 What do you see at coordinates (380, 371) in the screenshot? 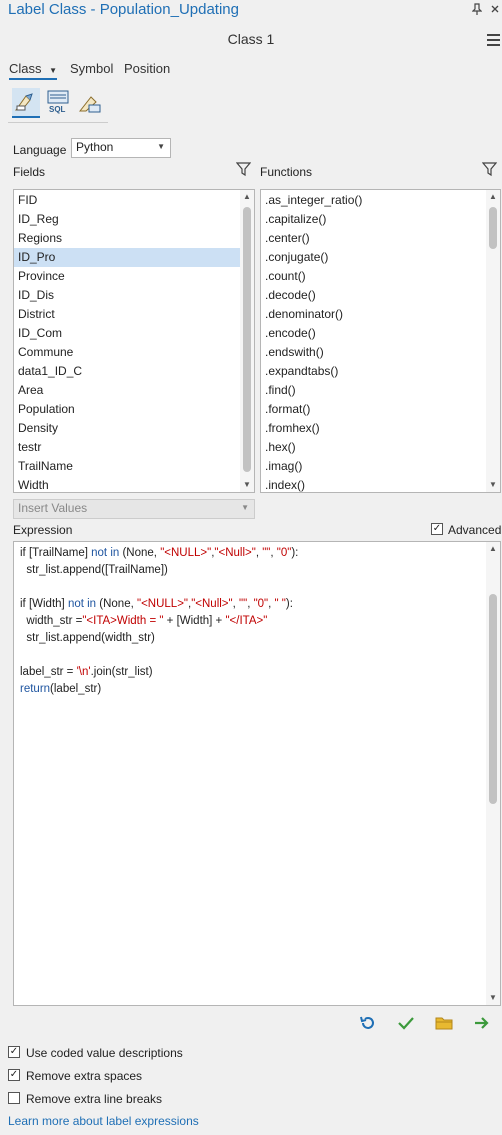
I see `function-item: .expandtabs()` at bounding box center [380, 371].